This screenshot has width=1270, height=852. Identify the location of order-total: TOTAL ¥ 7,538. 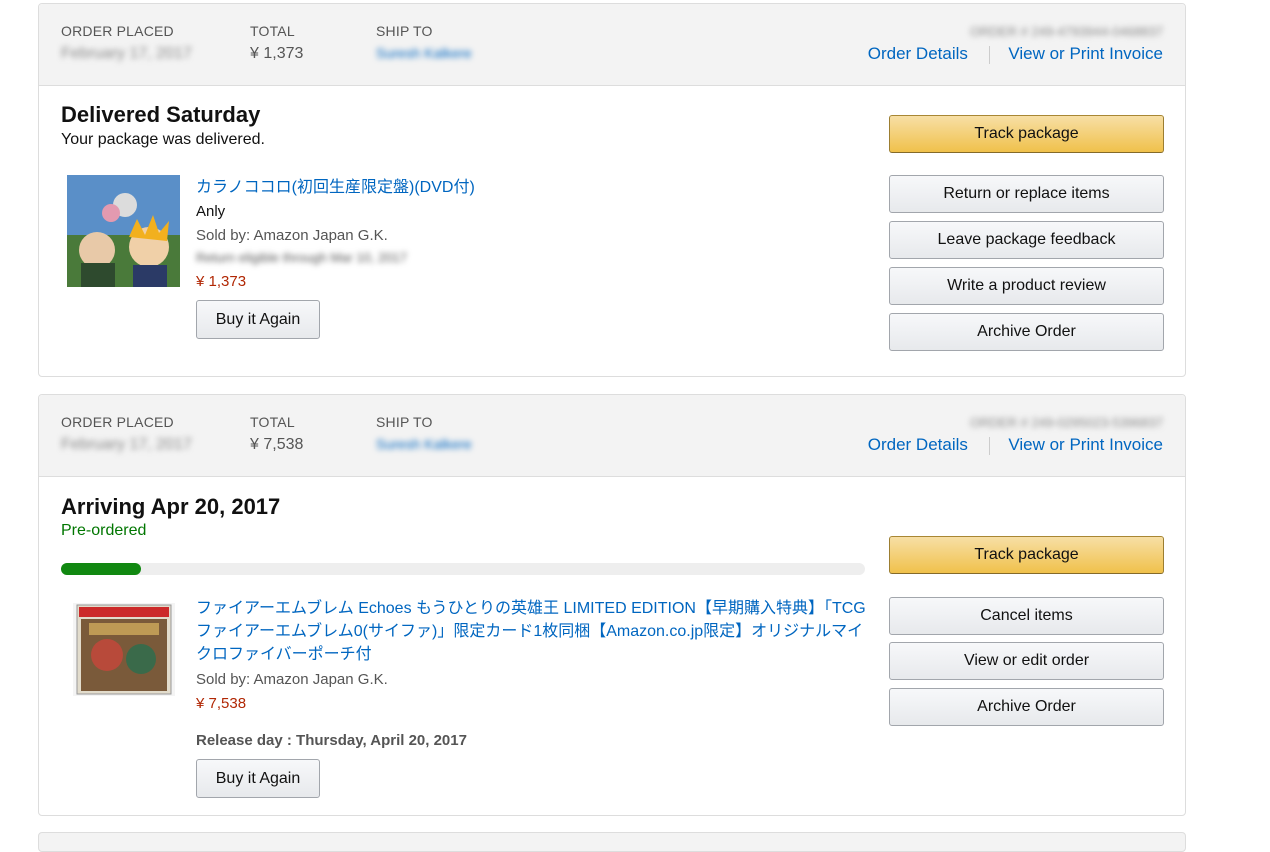
(276, 434).